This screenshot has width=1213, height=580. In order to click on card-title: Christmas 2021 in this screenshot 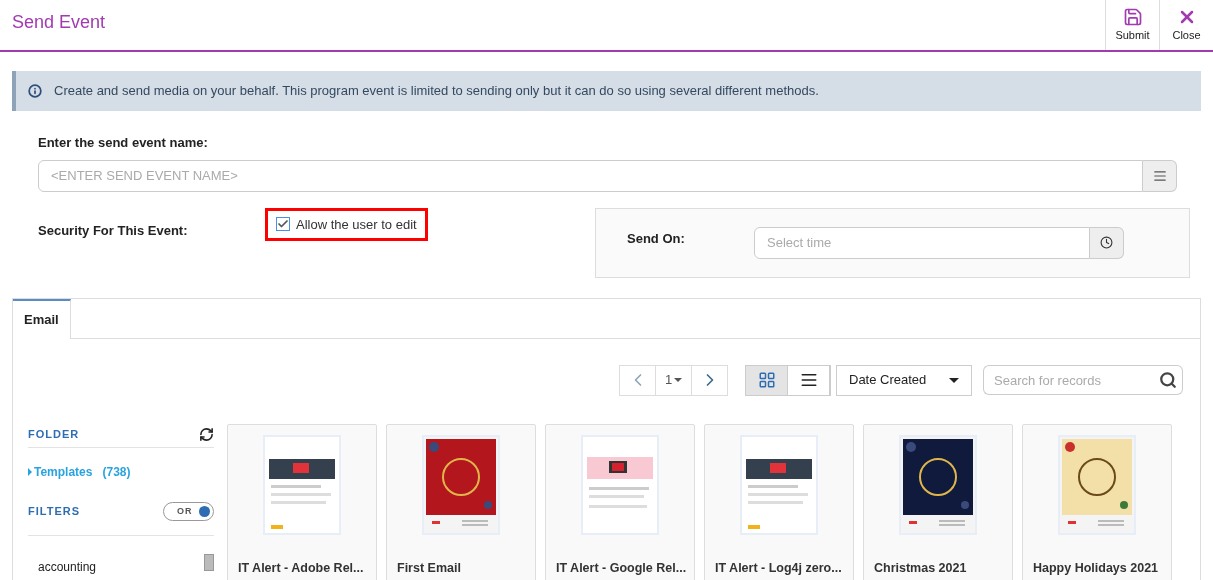, I will do `click(920, 568)`.